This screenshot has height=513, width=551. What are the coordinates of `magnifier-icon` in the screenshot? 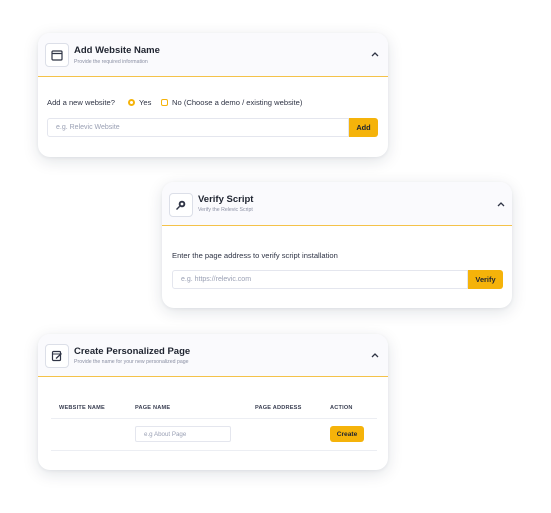 It's located at (181, 205).